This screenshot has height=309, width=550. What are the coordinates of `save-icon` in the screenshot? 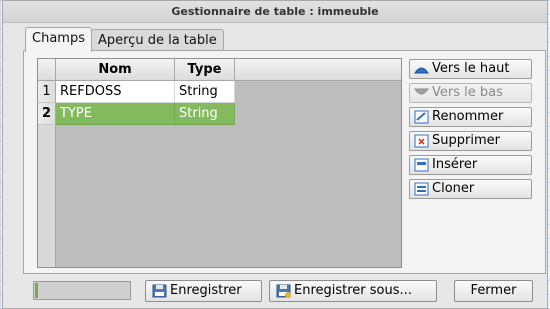 It's located at (159, 291).